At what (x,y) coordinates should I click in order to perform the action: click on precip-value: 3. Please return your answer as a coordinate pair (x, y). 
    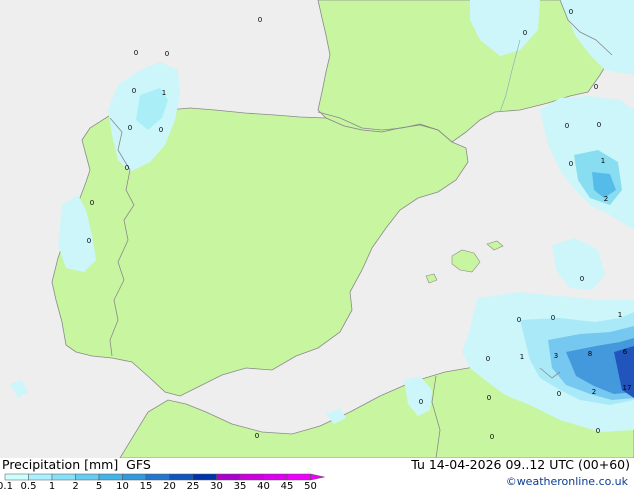
    Looking at the image, I should click on (556, 356).